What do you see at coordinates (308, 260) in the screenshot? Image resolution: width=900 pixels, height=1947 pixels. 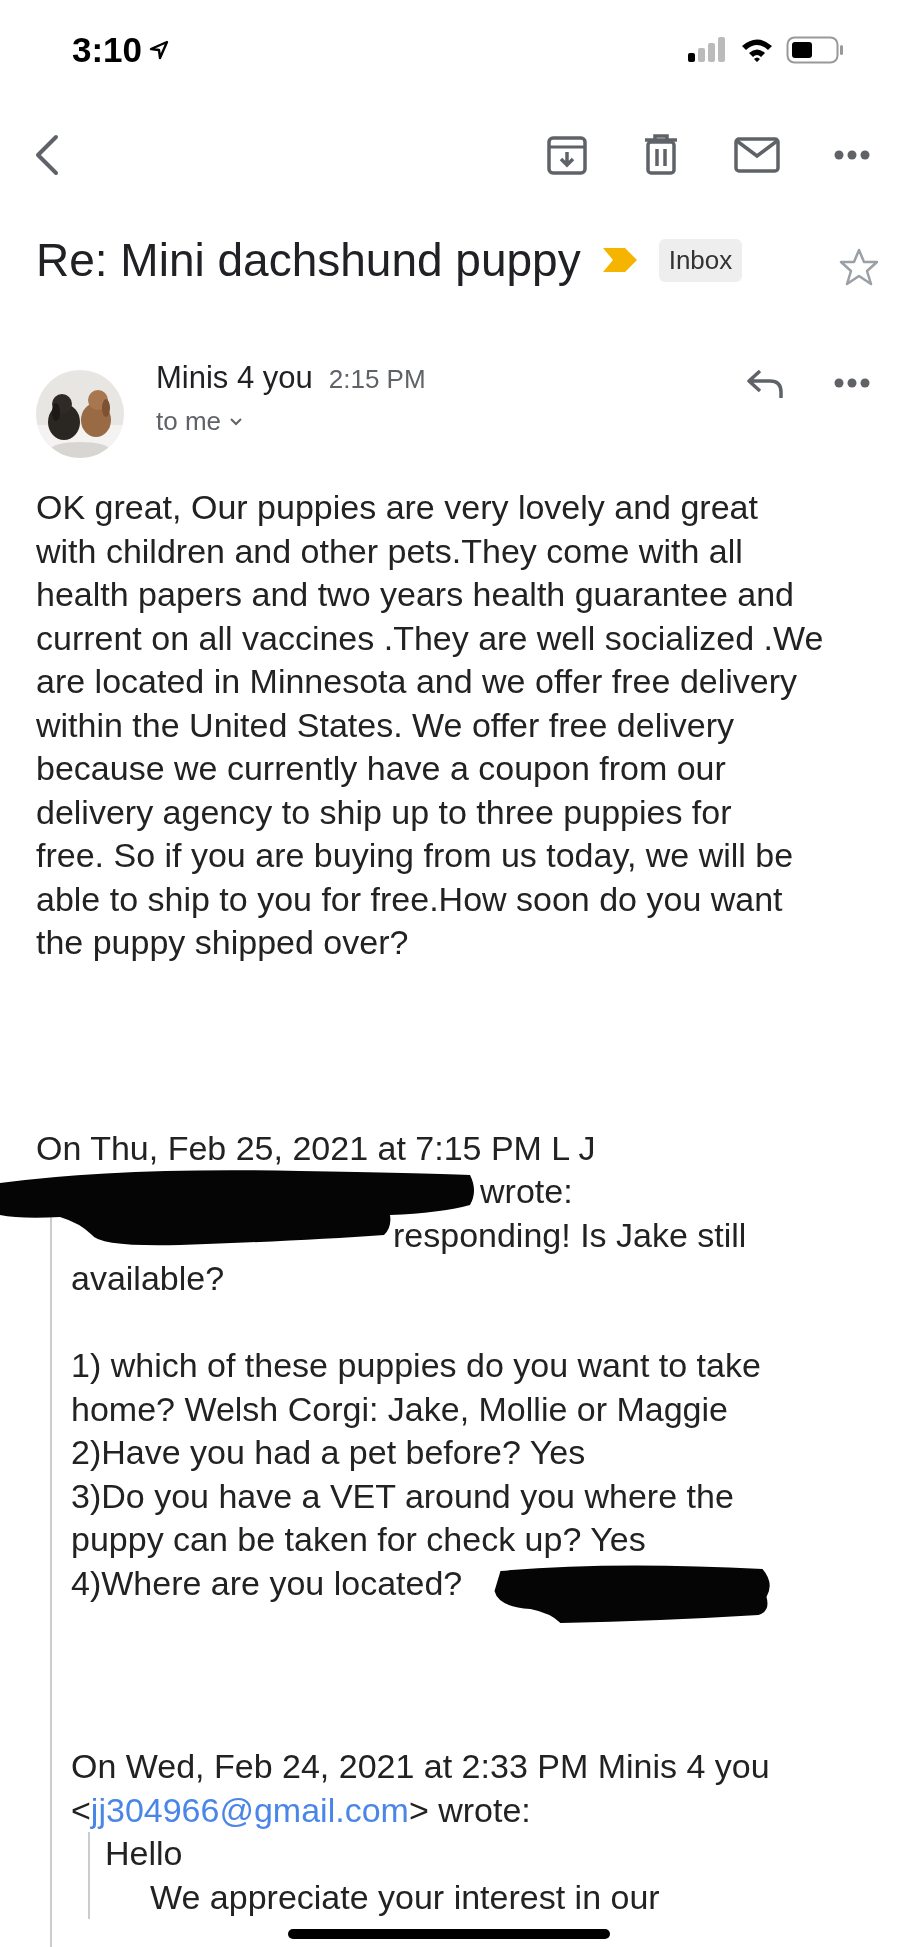 I see `email-subject: Re: Mini dachshund puppy` at bounding box center [308, 260].